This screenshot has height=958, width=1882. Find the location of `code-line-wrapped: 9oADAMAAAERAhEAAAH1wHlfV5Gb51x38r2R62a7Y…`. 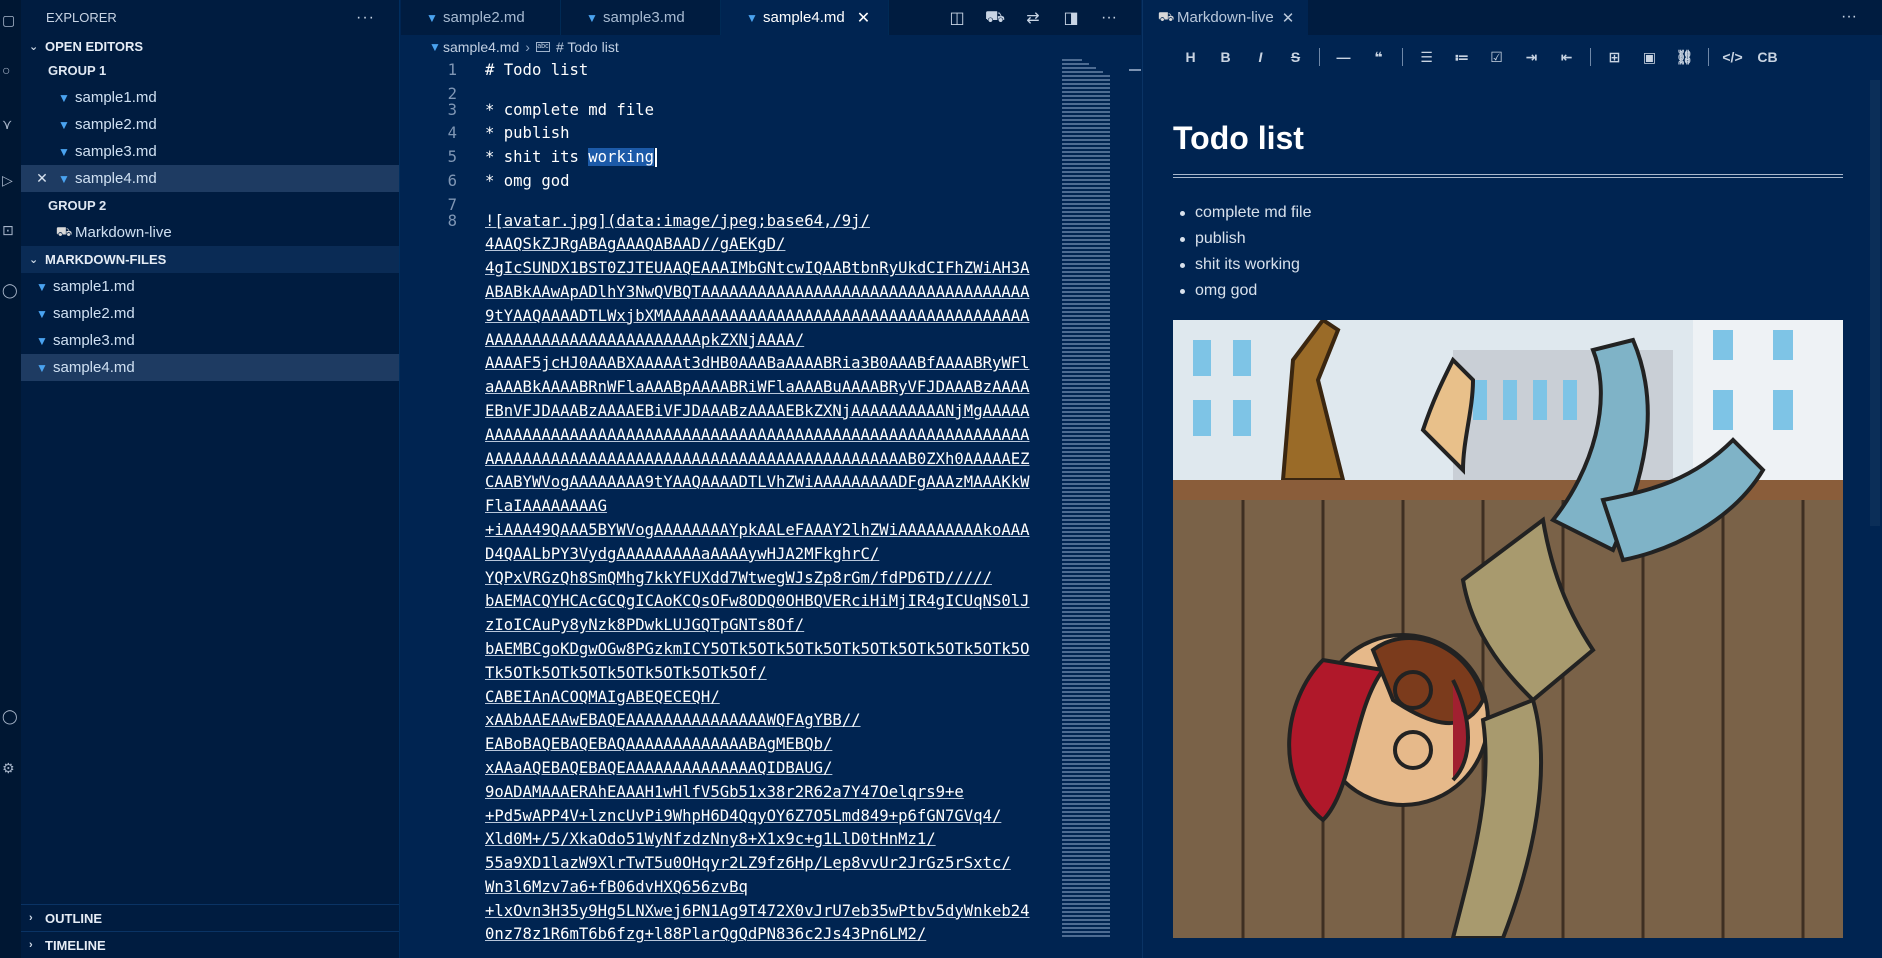

code-line-wrapped: 9oADAMAAAERAhEAAAH1wHlfV5Gb51x38r2R62a7Y… is located at coordinates (728, 793).